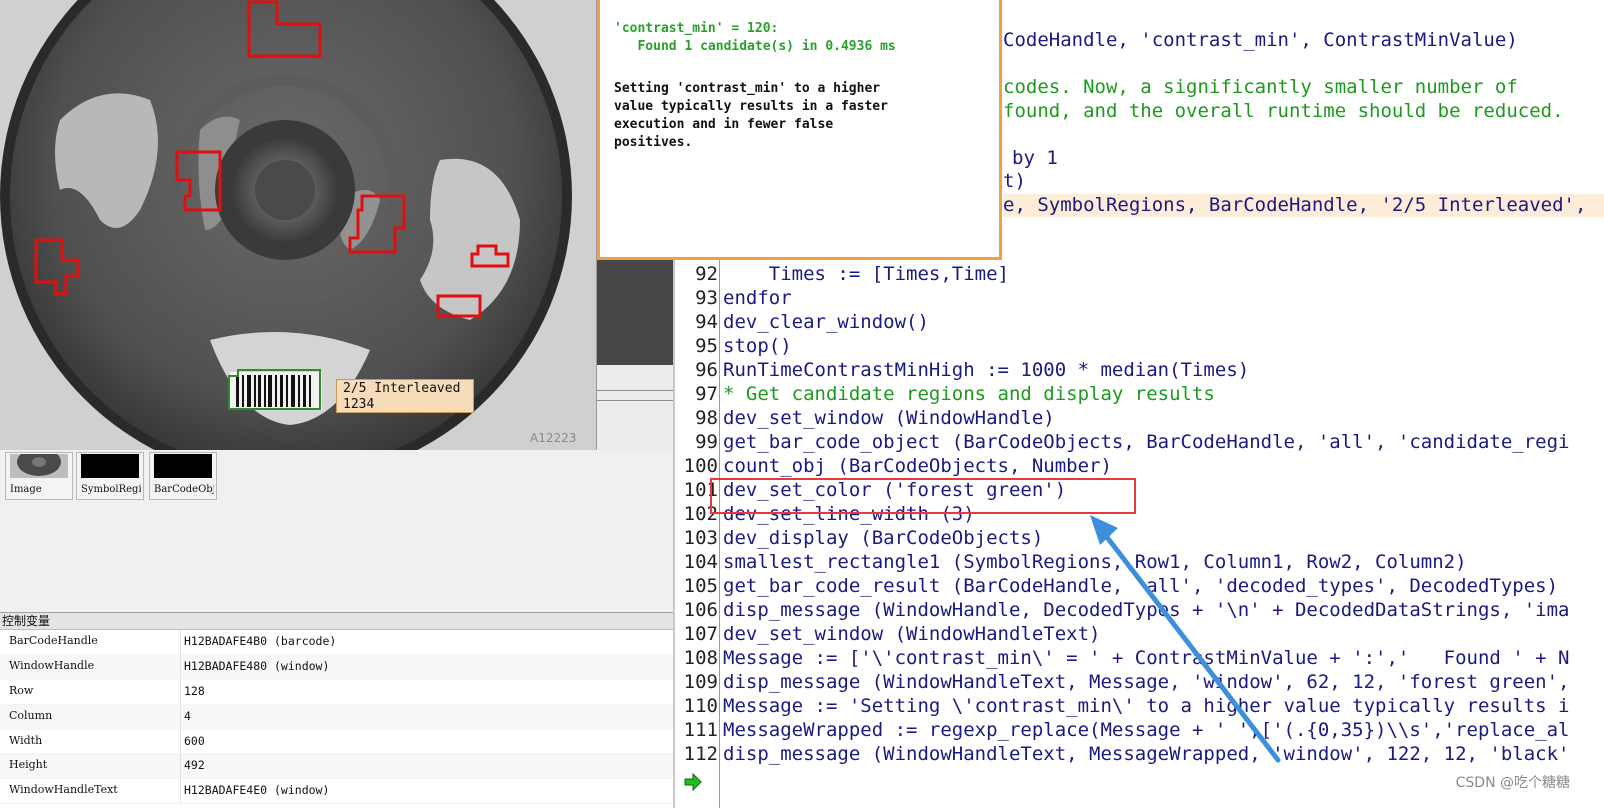 The width and height of the screenshot is (1604, 808). Describe the element at coordinates (706, 394) in the screenshot. I see `line-number: 97` at that location.